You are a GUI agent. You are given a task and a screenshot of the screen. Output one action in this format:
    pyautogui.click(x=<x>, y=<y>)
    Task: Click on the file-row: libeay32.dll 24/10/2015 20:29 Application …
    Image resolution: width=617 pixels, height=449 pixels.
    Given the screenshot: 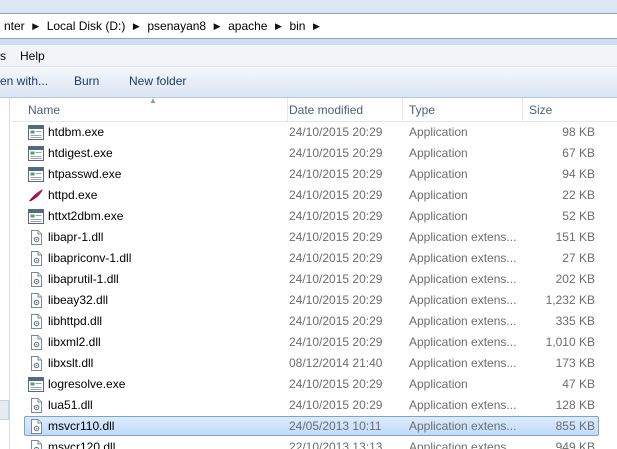 What is the action you would take?
    pyautogui.click(x=314, y=300)
    